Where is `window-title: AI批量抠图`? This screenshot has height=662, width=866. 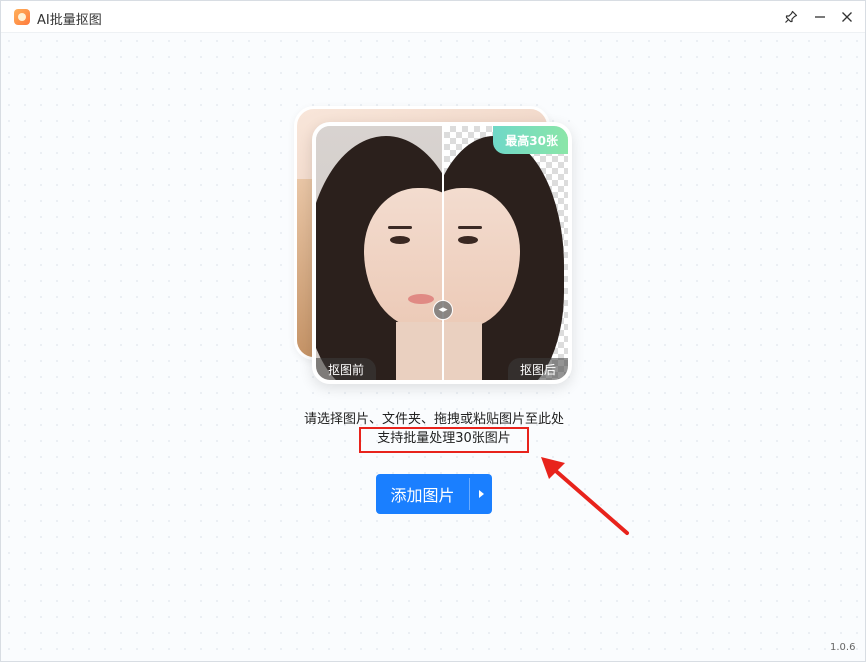
window-title: AI批量抠图 is located at coordinates (69, 20).